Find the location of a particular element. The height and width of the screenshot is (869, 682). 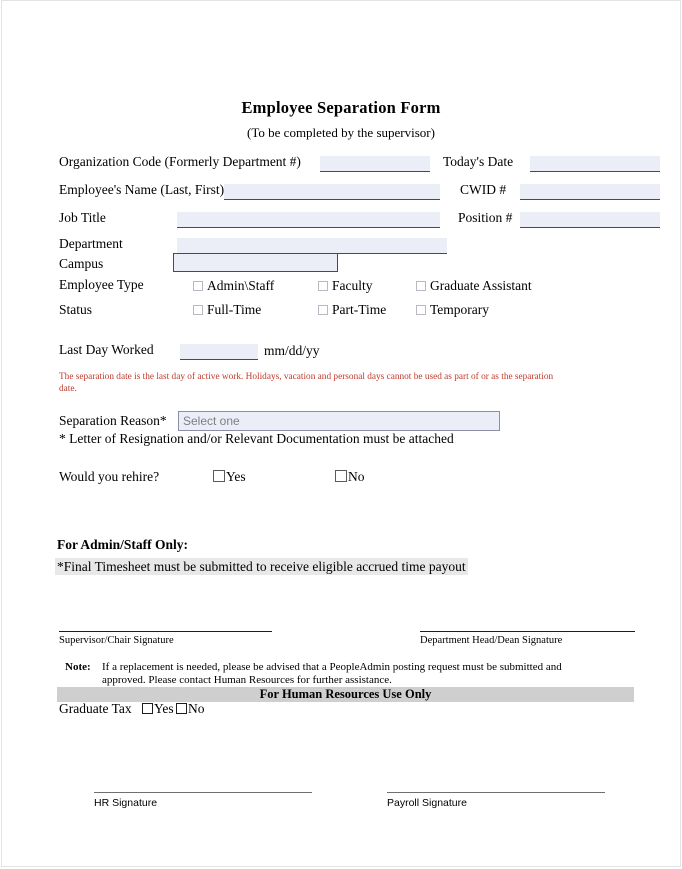

position-input is located at coordinates (590, 220).